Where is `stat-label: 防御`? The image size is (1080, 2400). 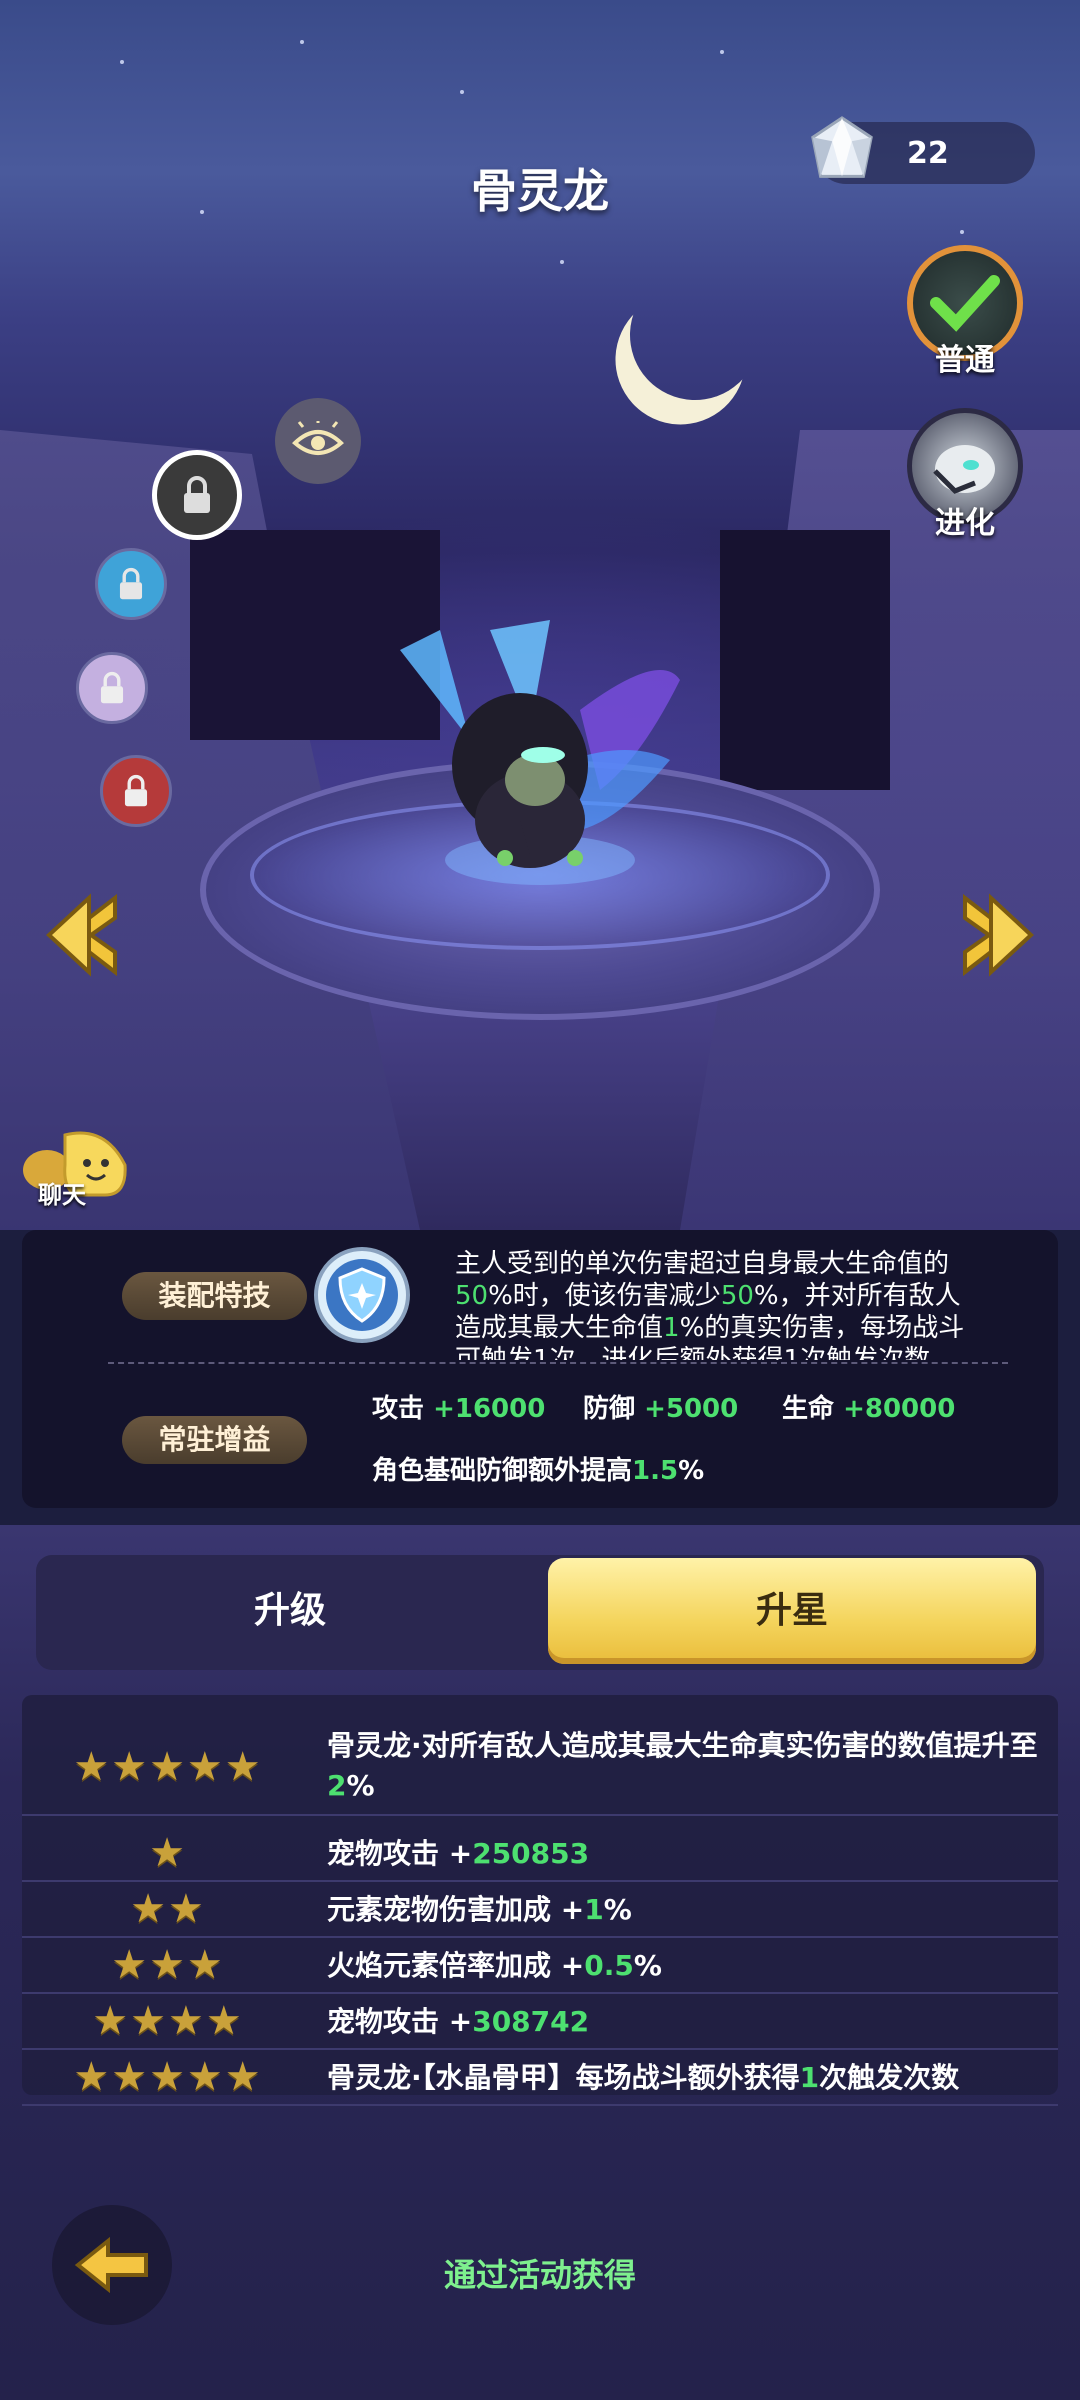
stat-label: 防御 is located at coordinates (609, 1409).